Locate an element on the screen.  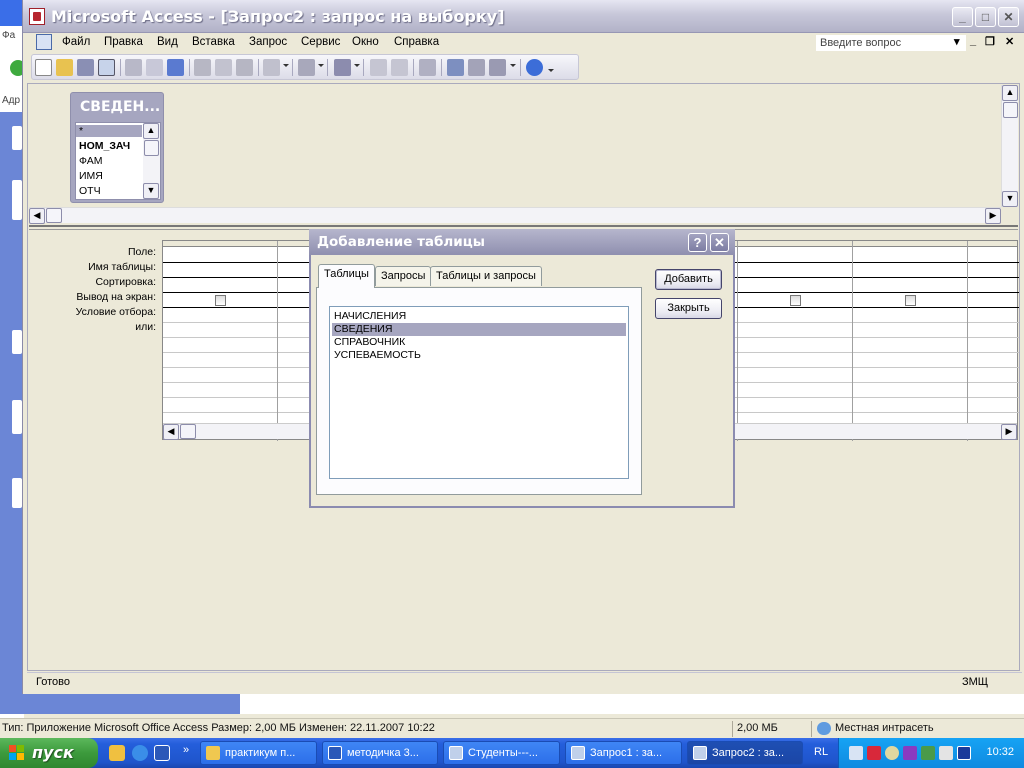
new-object-icon is located at coordinates (497, 67).